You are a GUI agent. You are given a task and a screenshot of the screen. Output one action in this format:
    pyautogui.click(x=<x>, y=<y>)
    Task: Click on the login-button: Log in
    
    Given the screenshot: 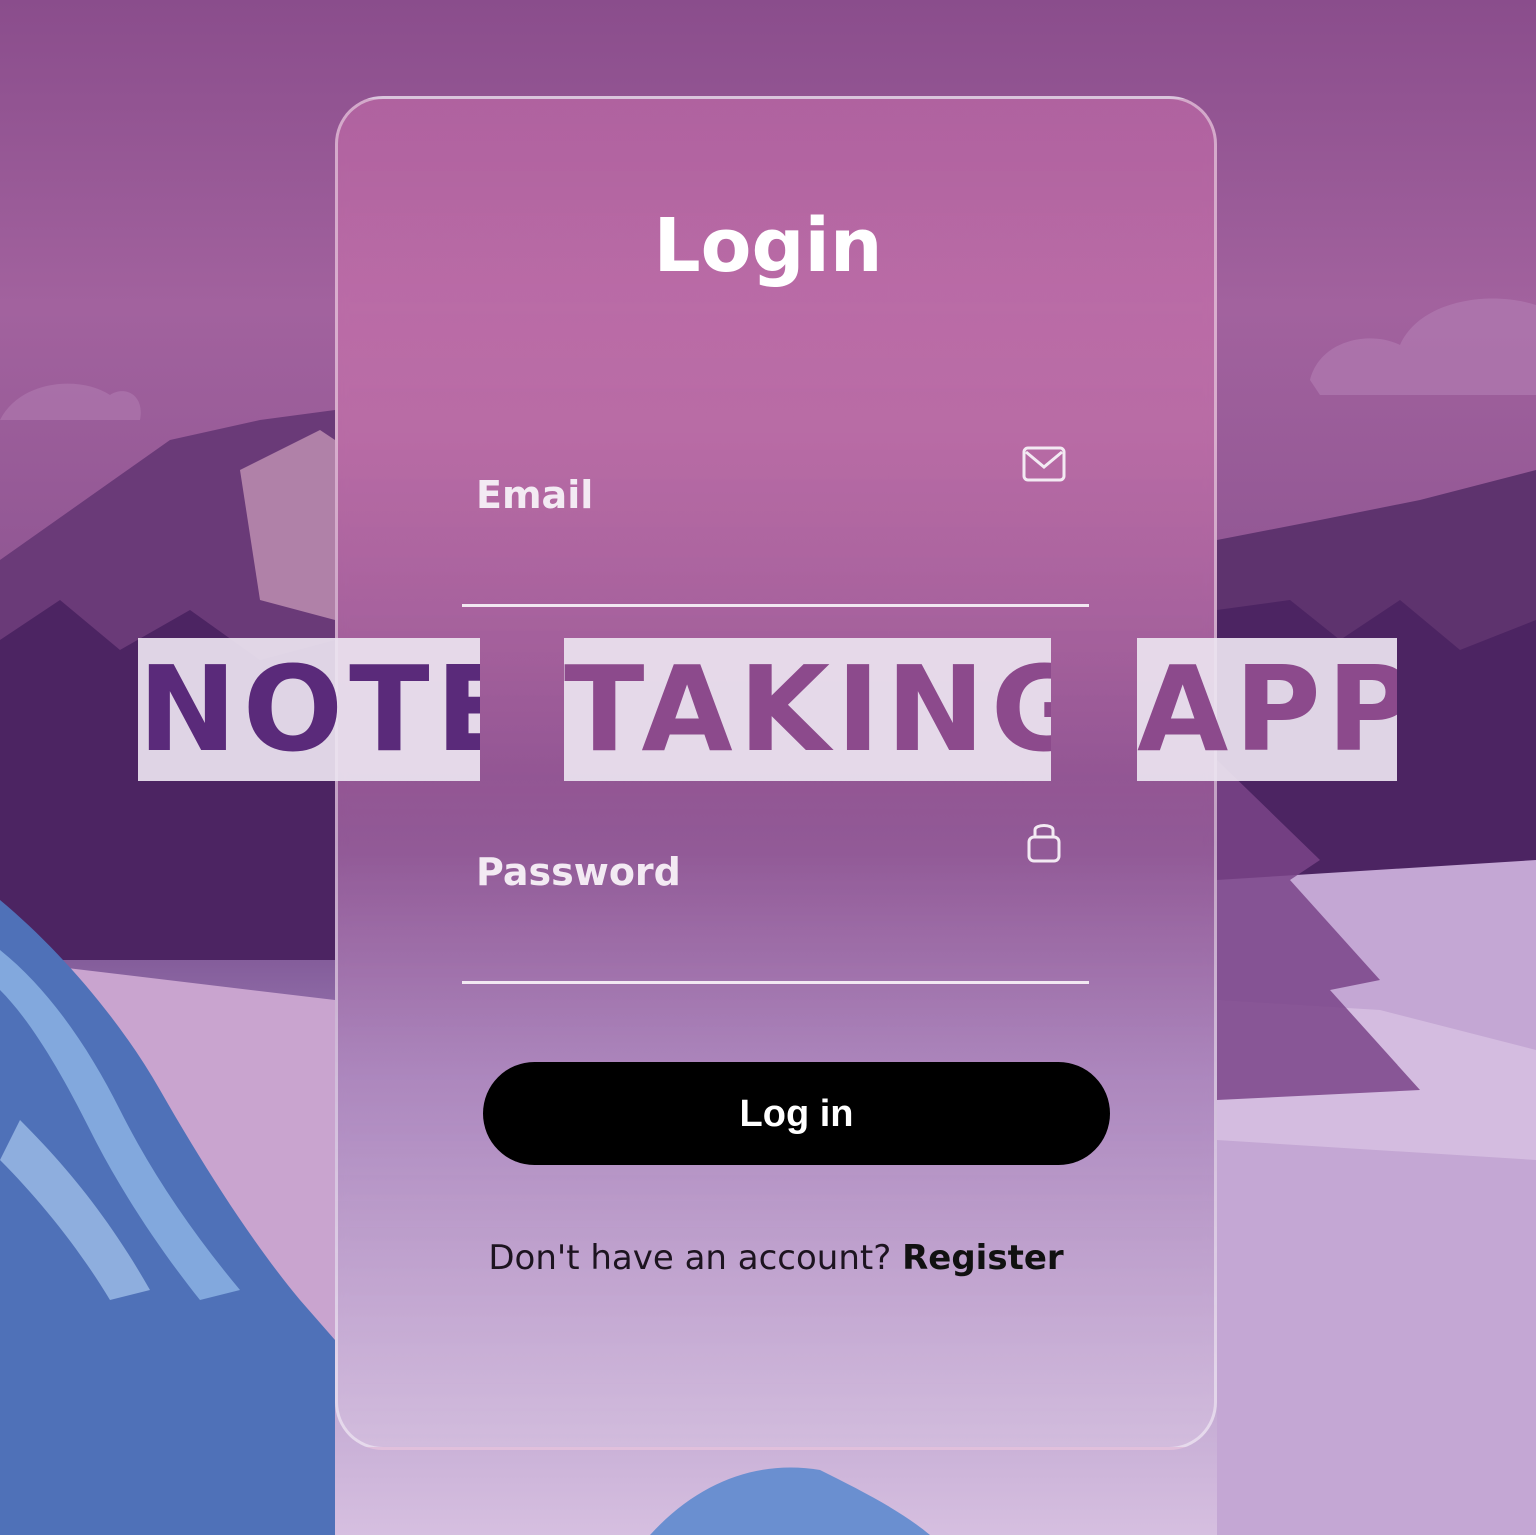 What is the action you would take?
    pyautogui.click(x=796, y=1113)
    